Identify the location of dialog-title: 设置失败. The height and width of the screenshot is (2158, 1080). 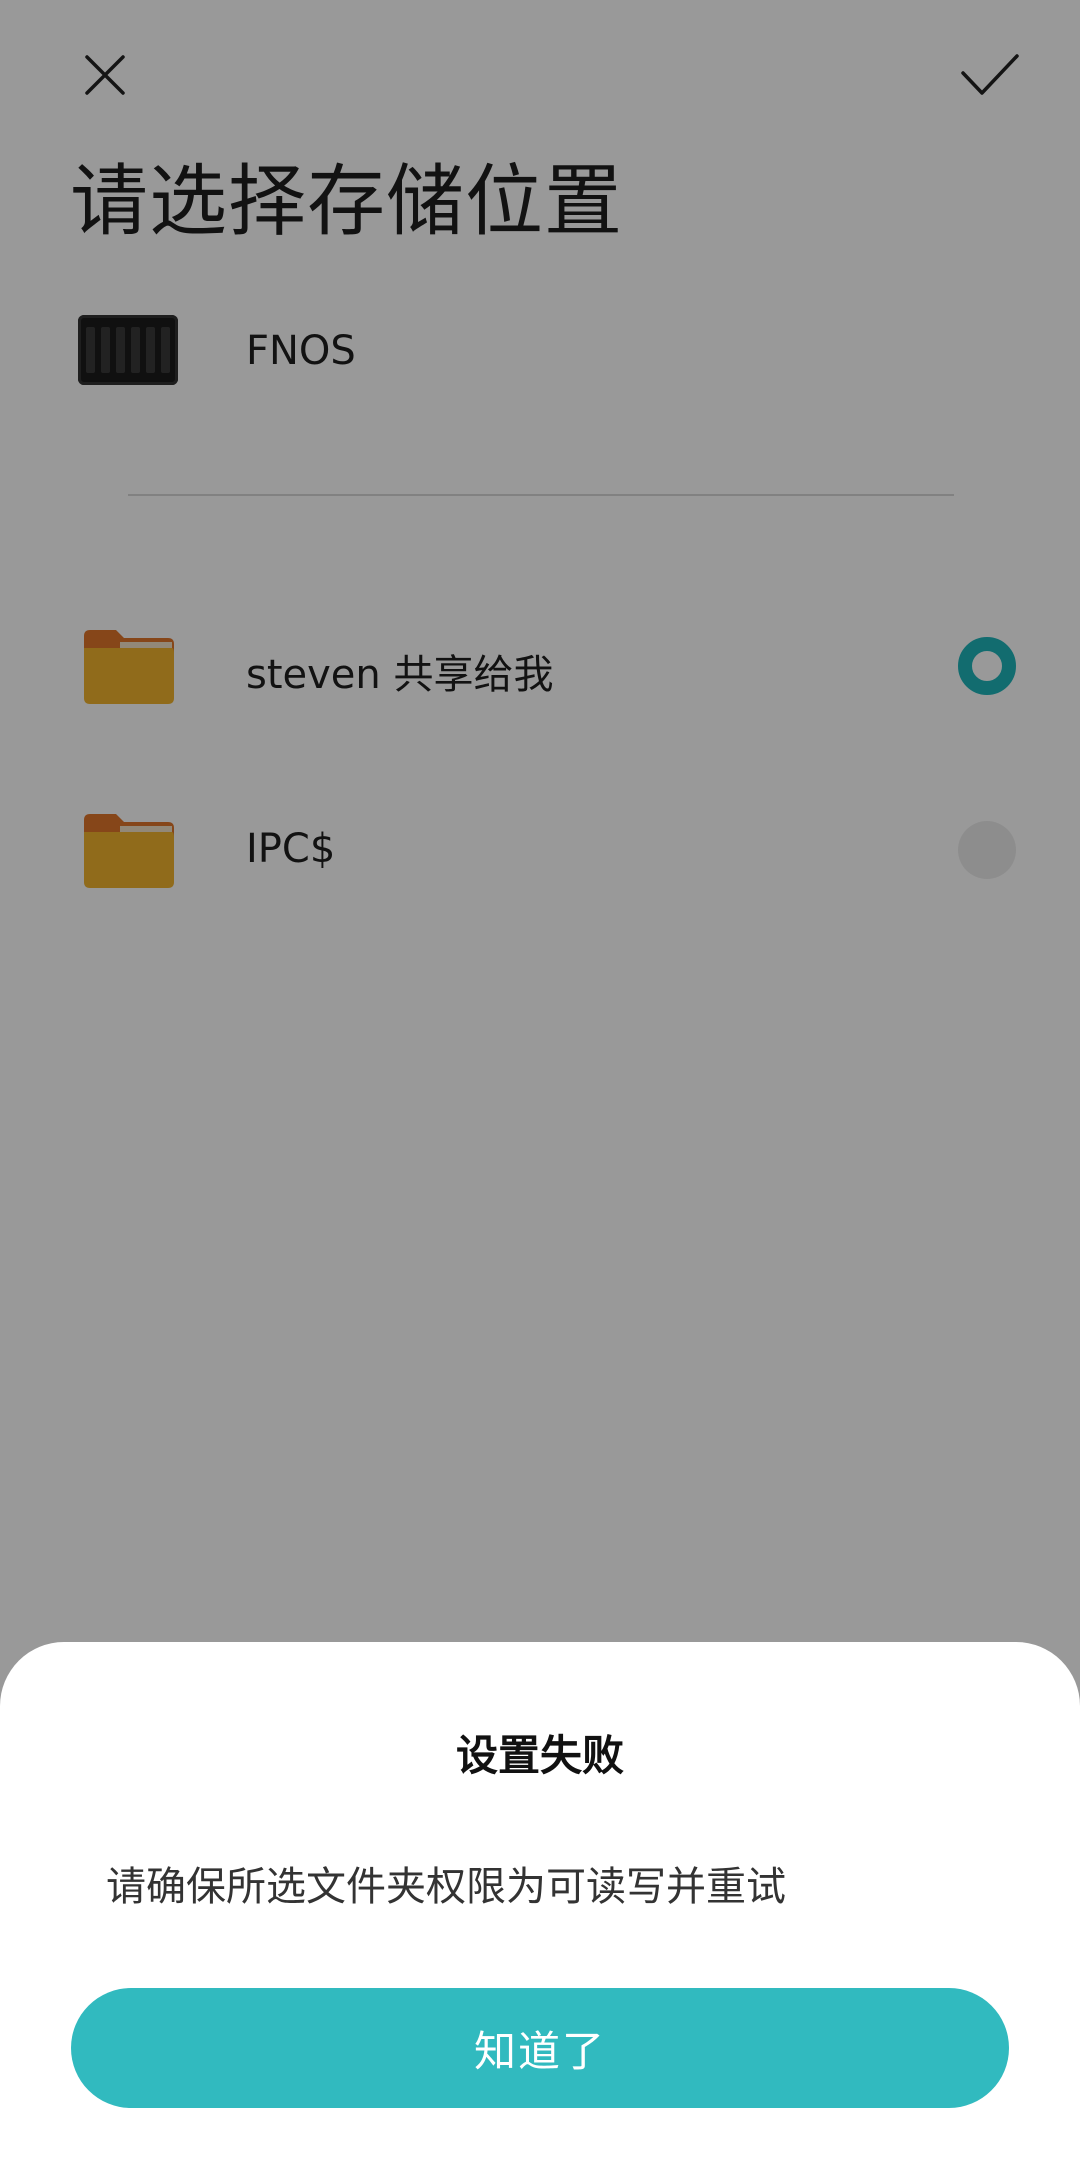
(539, 1755).